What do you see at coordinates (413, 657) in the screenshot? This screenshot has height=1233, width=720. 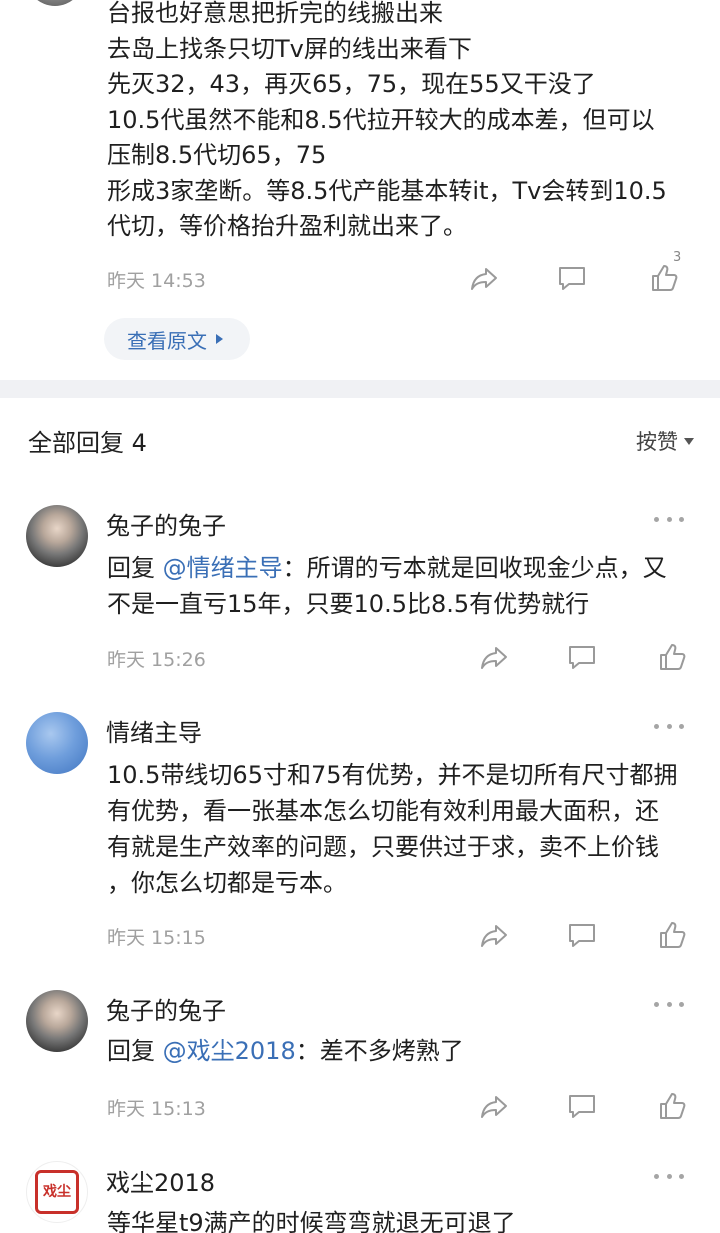 I see `reply-meta-row: 昨天 15:26` at bounding box center [413, 657].